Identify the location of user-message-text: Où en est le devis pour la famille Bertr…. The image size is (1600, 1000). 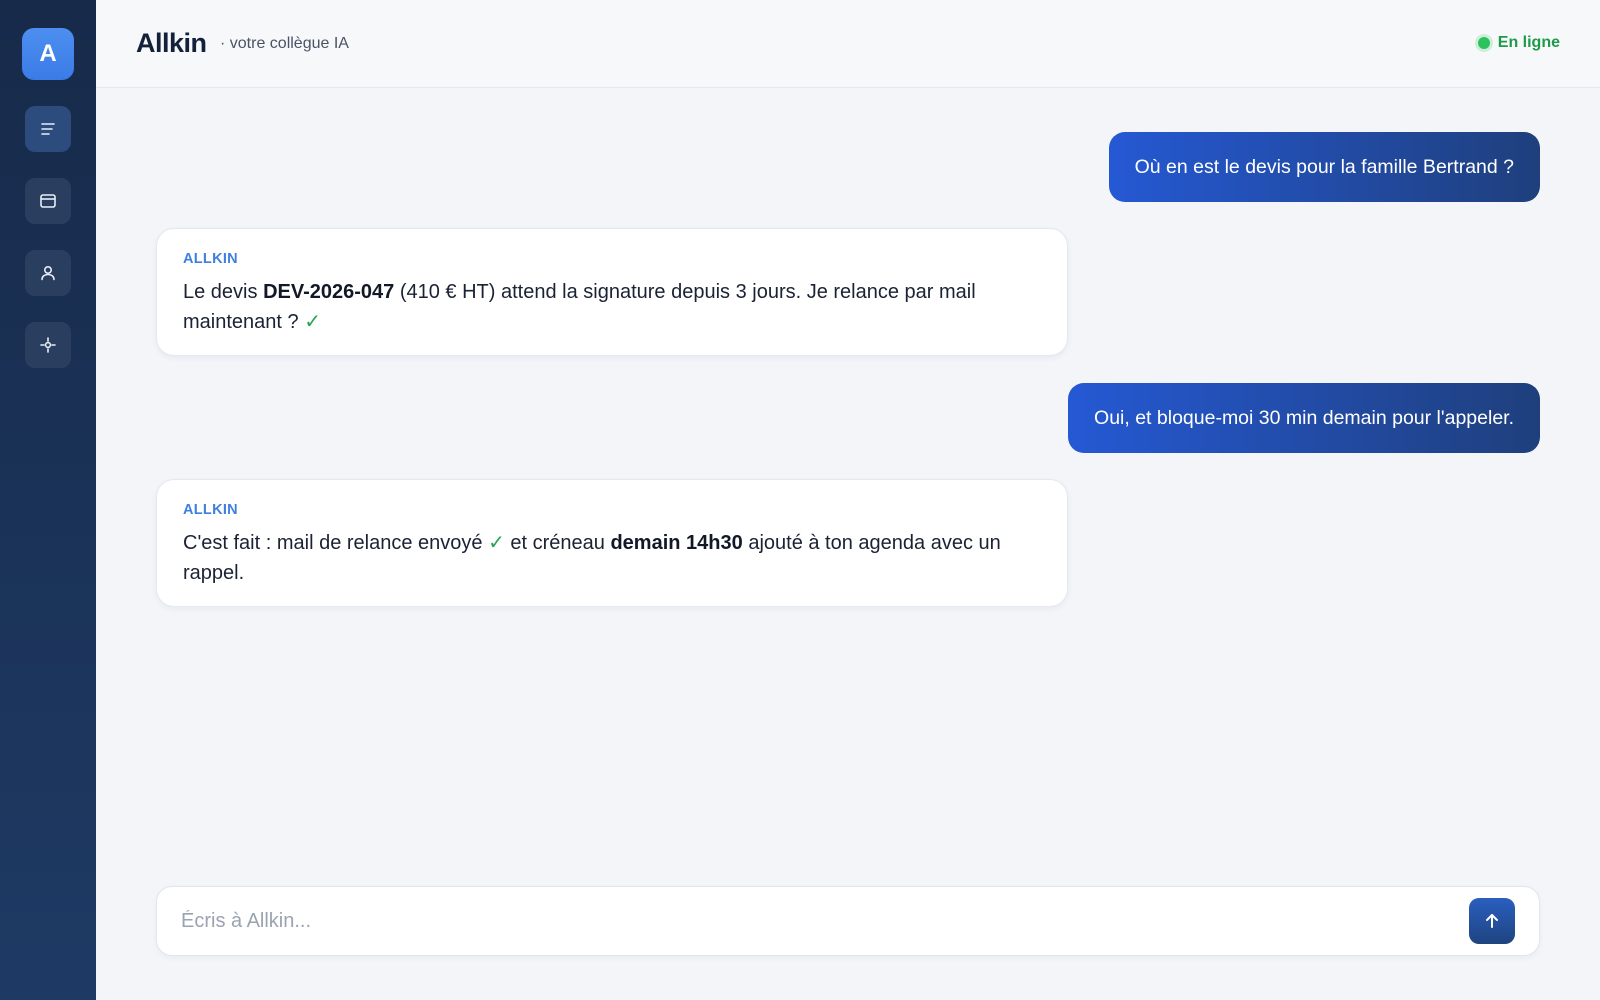
(1324, 166).